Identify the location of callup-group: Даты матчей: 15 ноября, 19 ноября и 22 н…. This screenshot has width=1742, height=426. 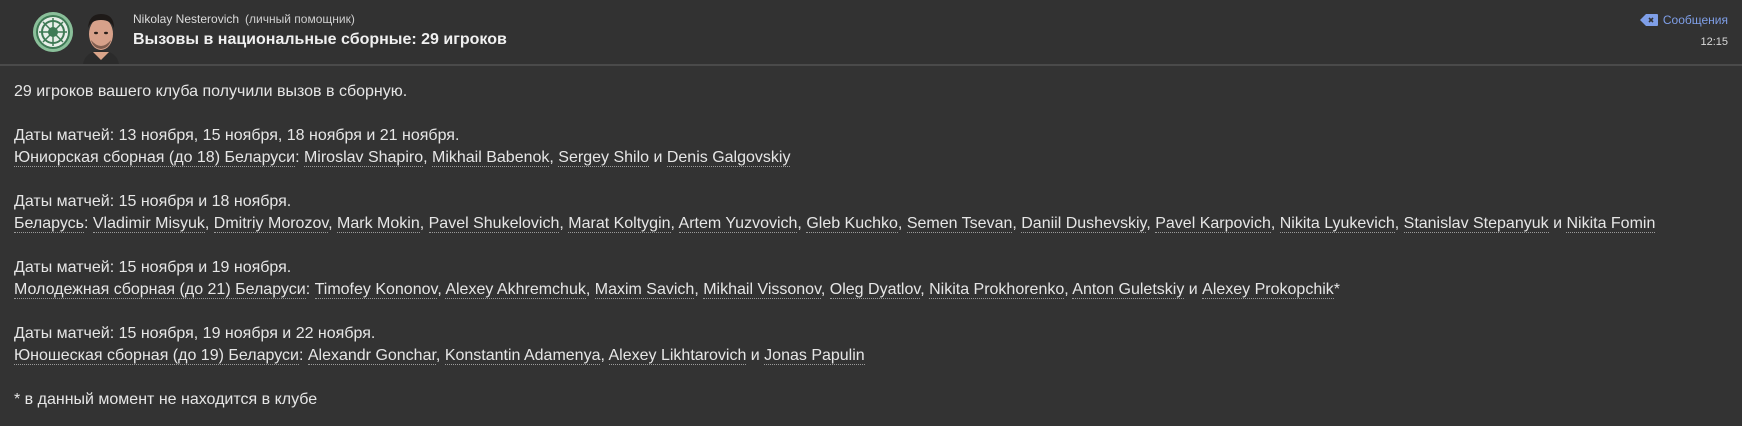
(874, 345).